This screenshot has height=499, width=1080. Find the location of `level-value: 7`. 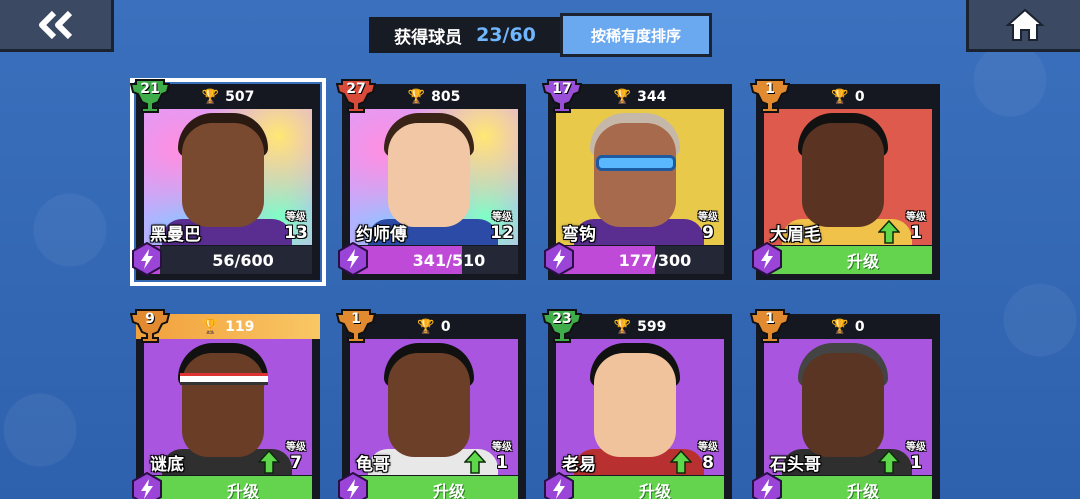

level-value: 7 is located at coordinates (296, 463).